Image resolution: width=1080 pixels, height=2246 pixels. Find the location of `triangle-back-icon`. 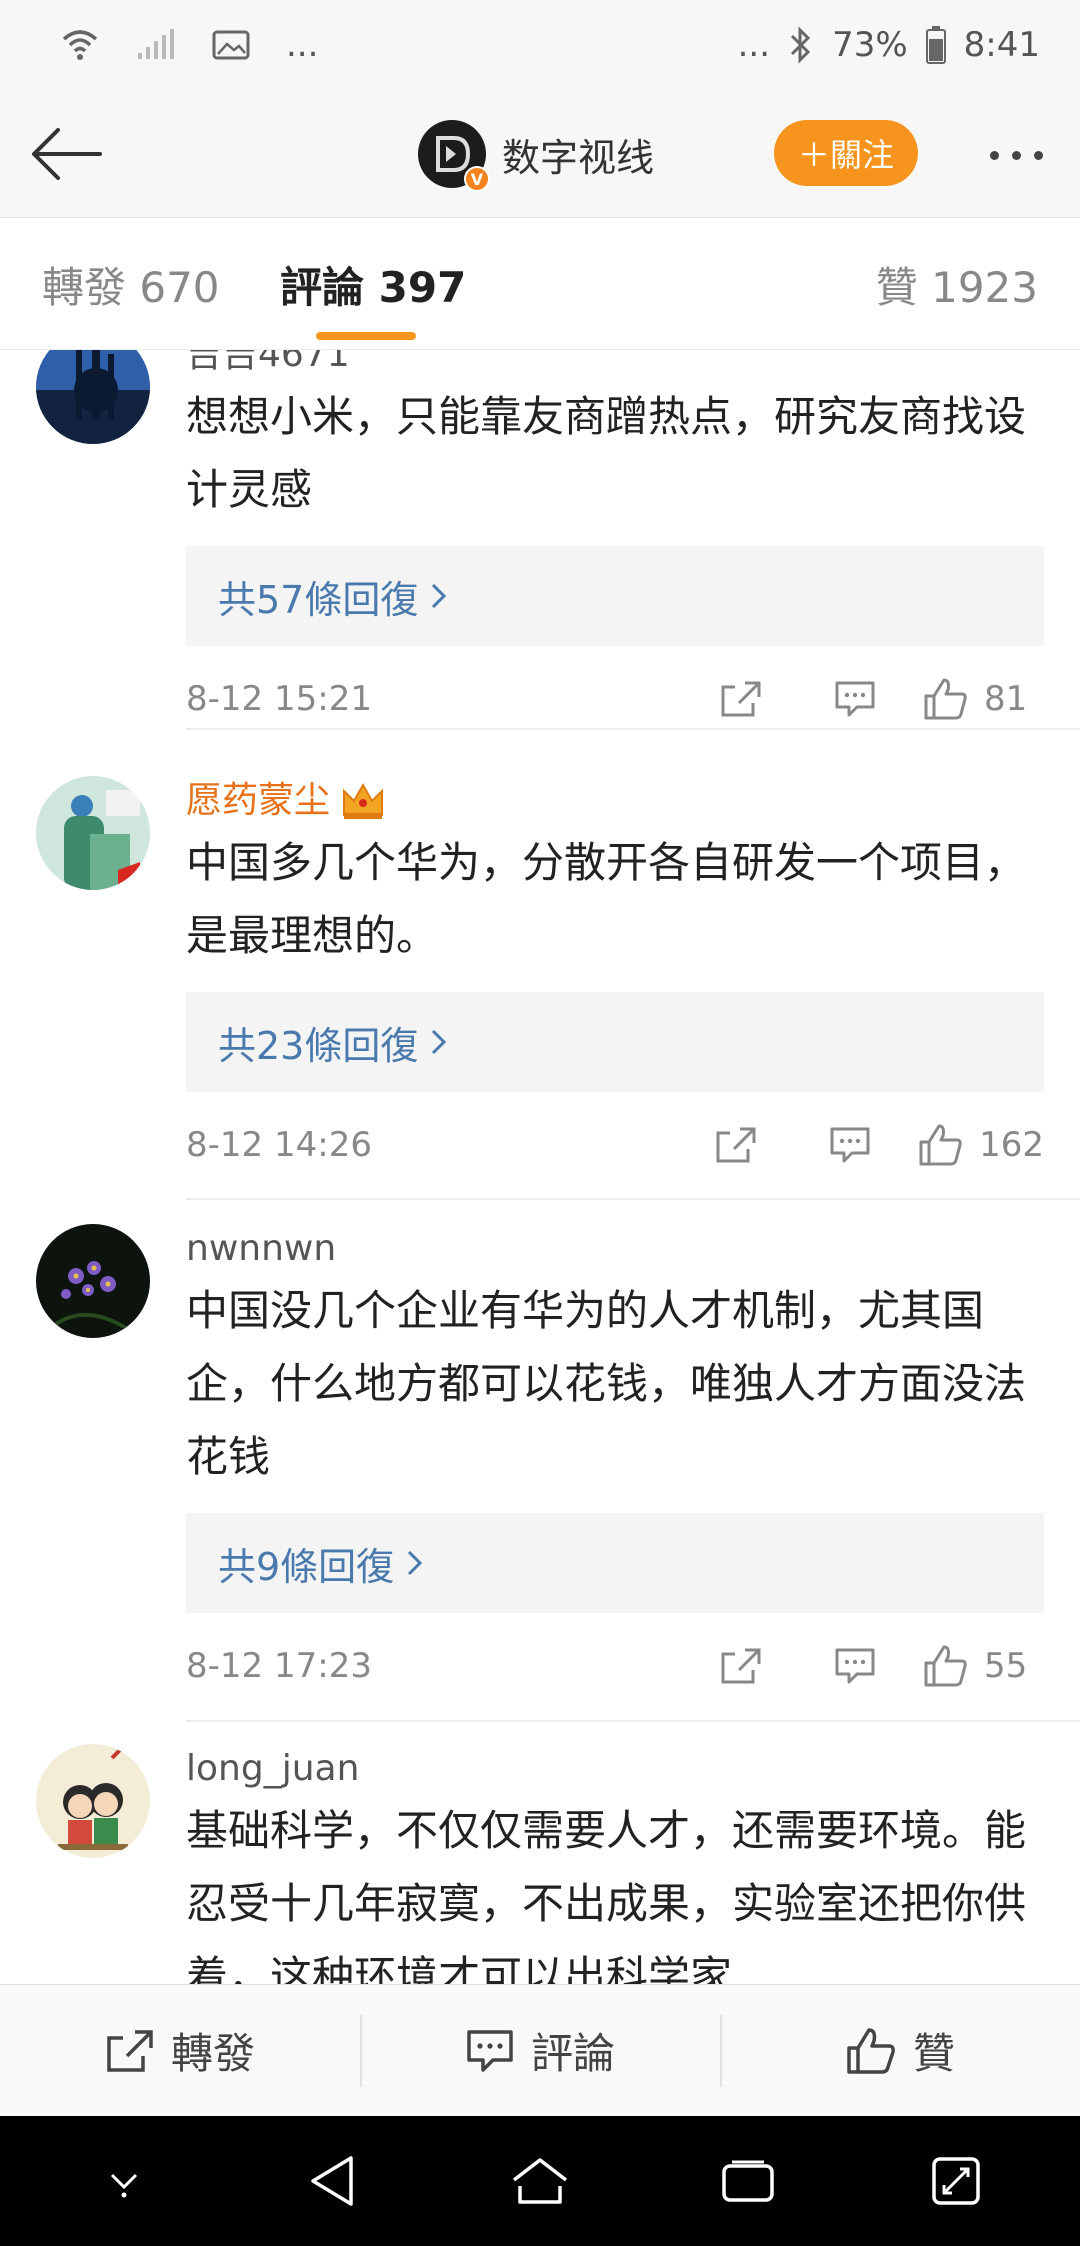

triangle-back-icon is located at coordinates (332, 2181).